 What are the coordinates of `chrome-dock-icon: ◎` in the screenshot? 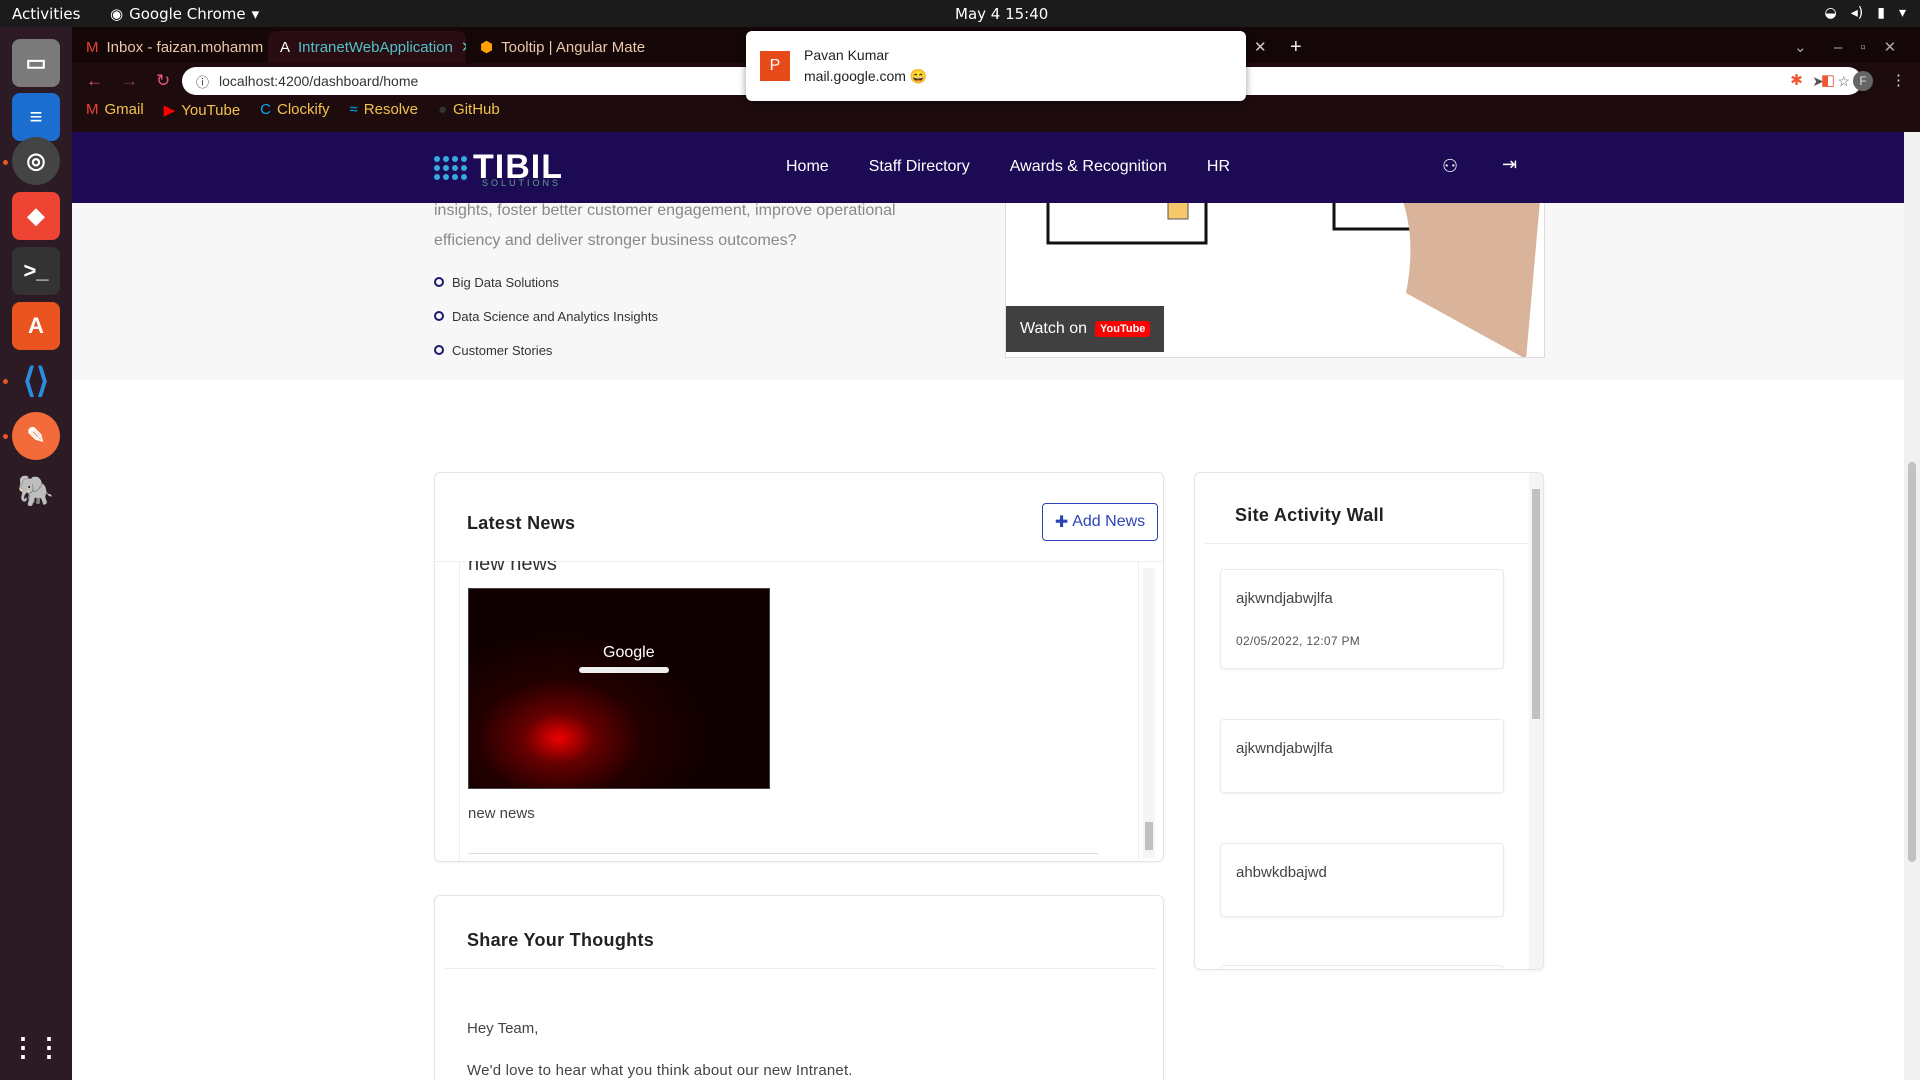 It's located at (36, 161).